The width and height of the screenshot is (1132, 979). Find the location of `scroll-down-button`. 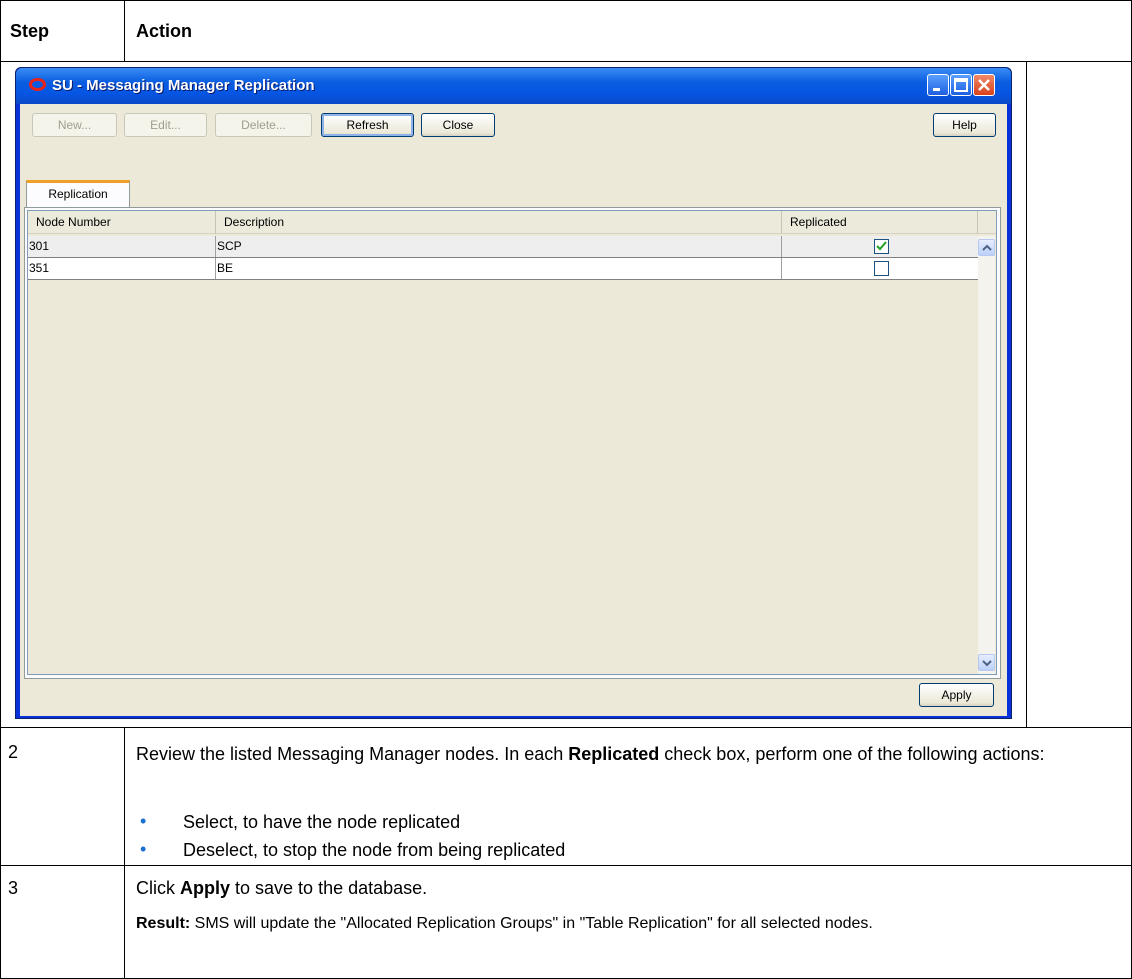

scroll-down-button is located at coordinates (986, 662).